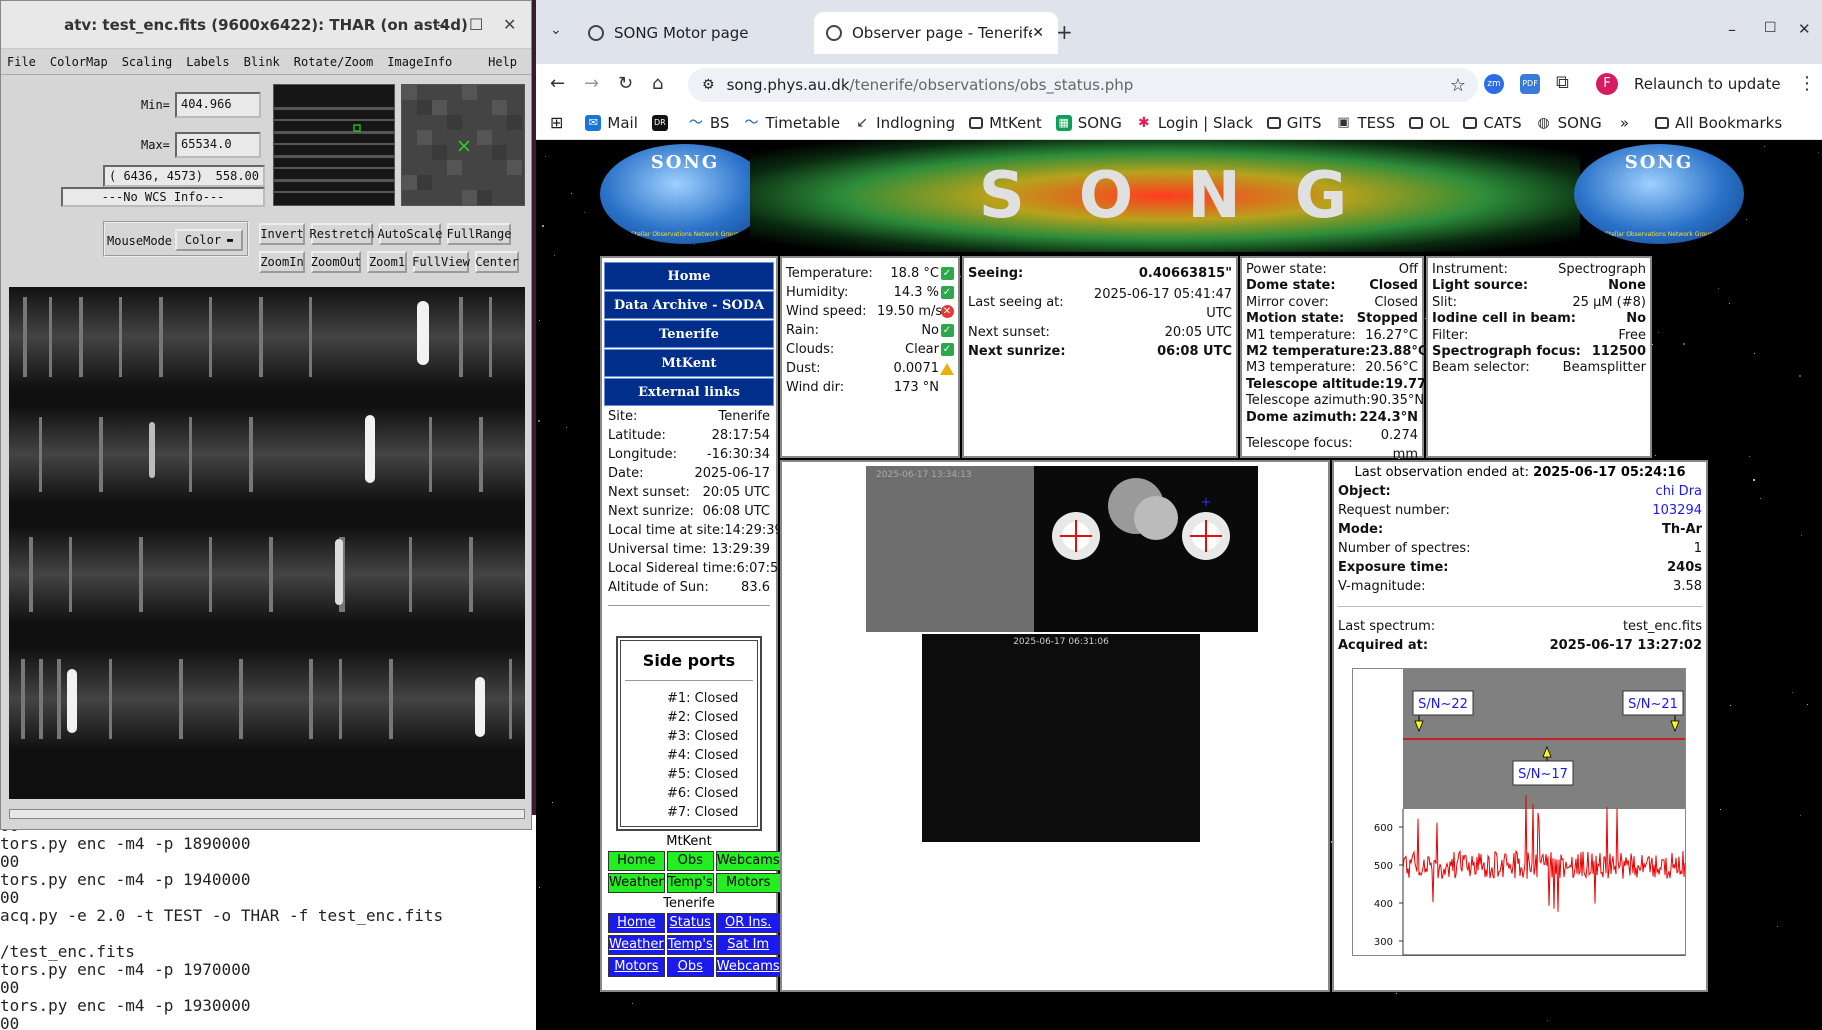  I want to click on profile-avatar: F, so click(1607, 84).